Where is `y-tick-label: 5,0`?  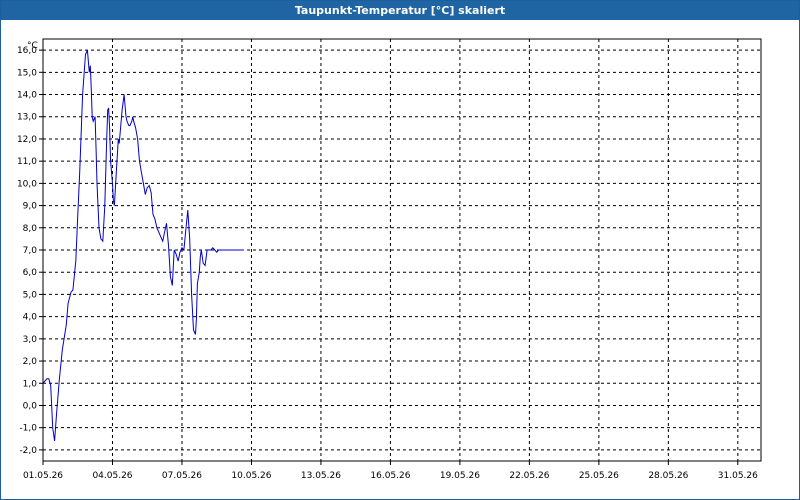 y-tick-label: 5,0 is located at coordinates (30, 295).